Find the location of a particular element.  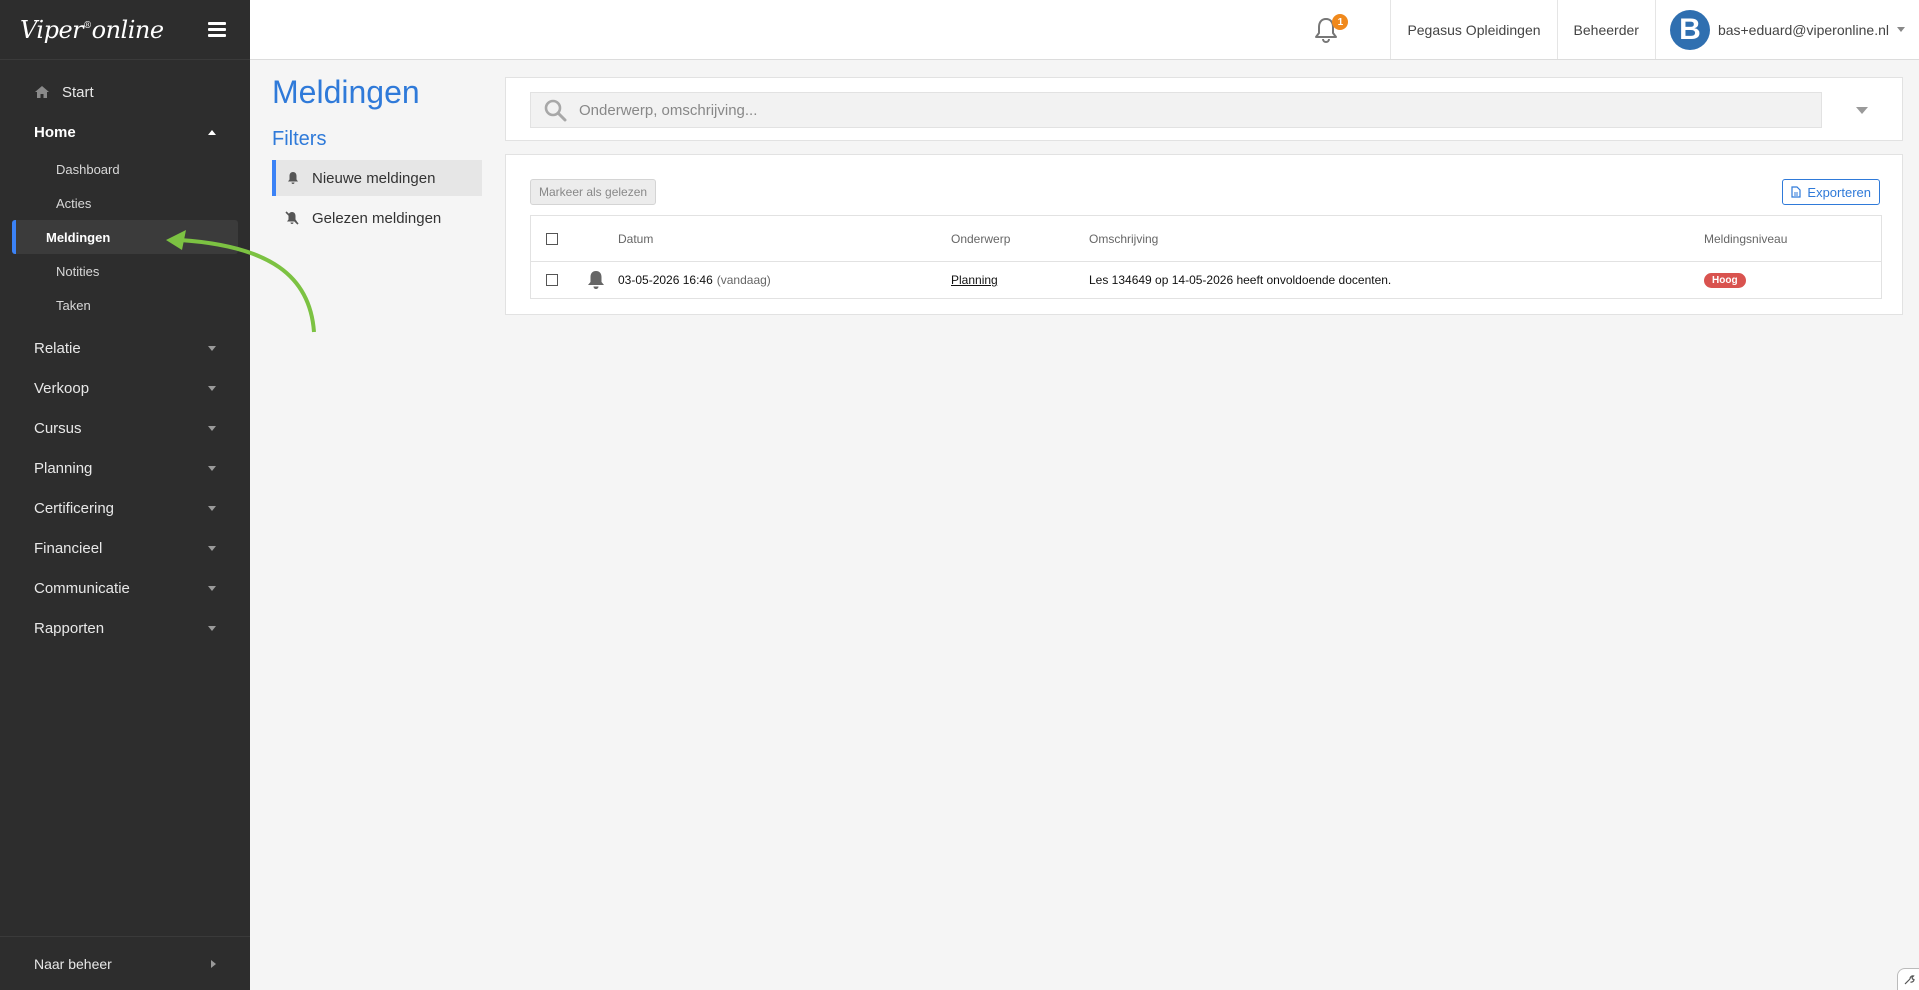

user-email: bas+eduard@viperonline.nl is located at coordinates (1803, 29).